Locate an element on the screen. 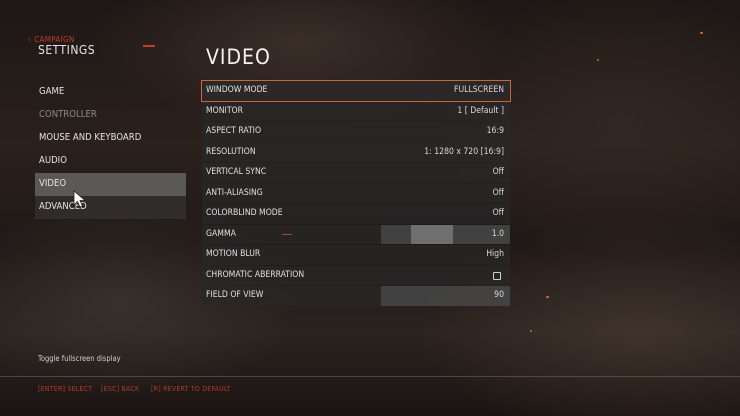 The height and width of the screenshot is (416, 740). setting-row-window-mode: WINDOW MODE FULLSCREEN is located at coordinates (356, 91).